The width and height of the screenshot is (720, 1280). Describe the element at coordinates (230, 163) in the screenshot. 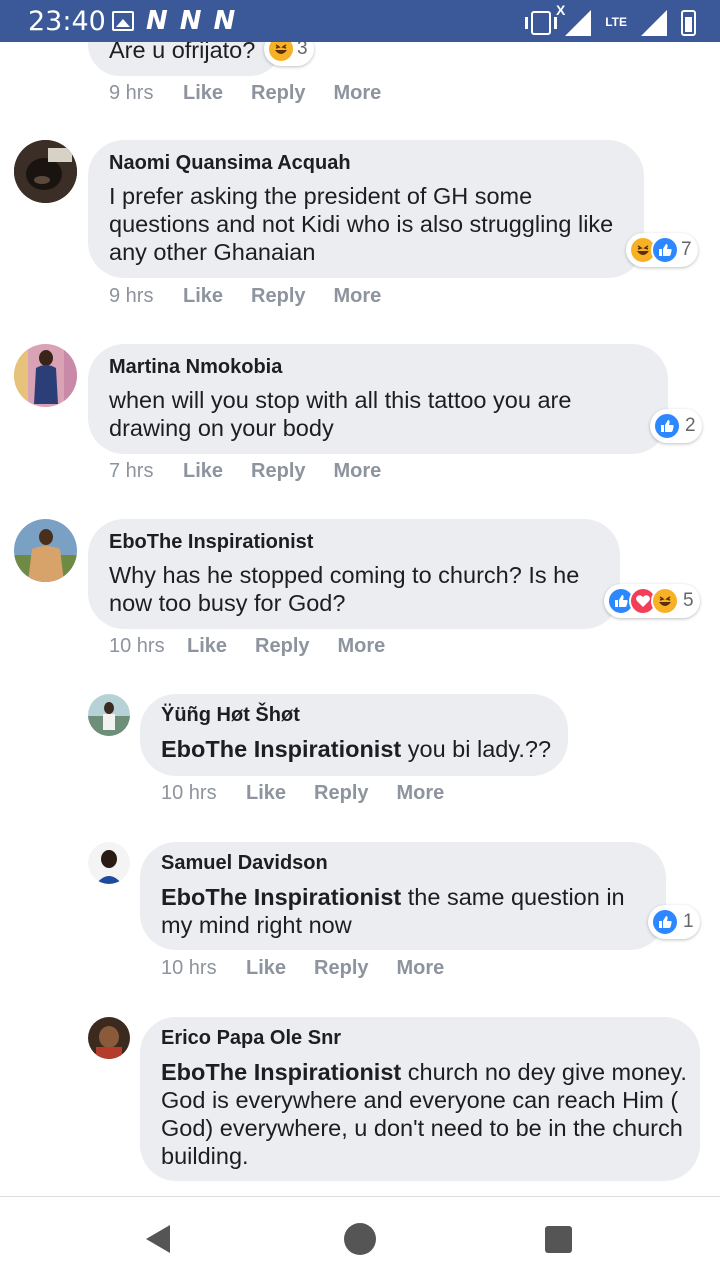

I see `comment-author: Naomi Quansima Acquah` at that location.